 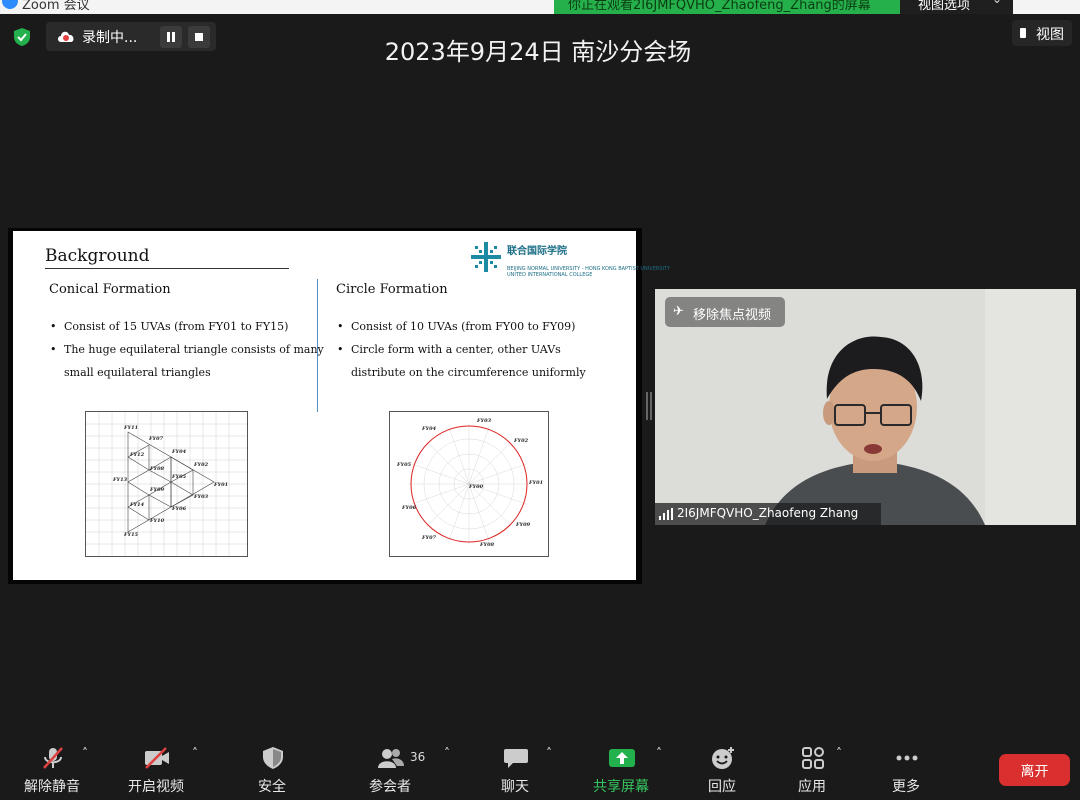 What do you see at coordinates (272, 787) in the screenshot?
I see `security-label: 安全` at bounding box center [272, 787].